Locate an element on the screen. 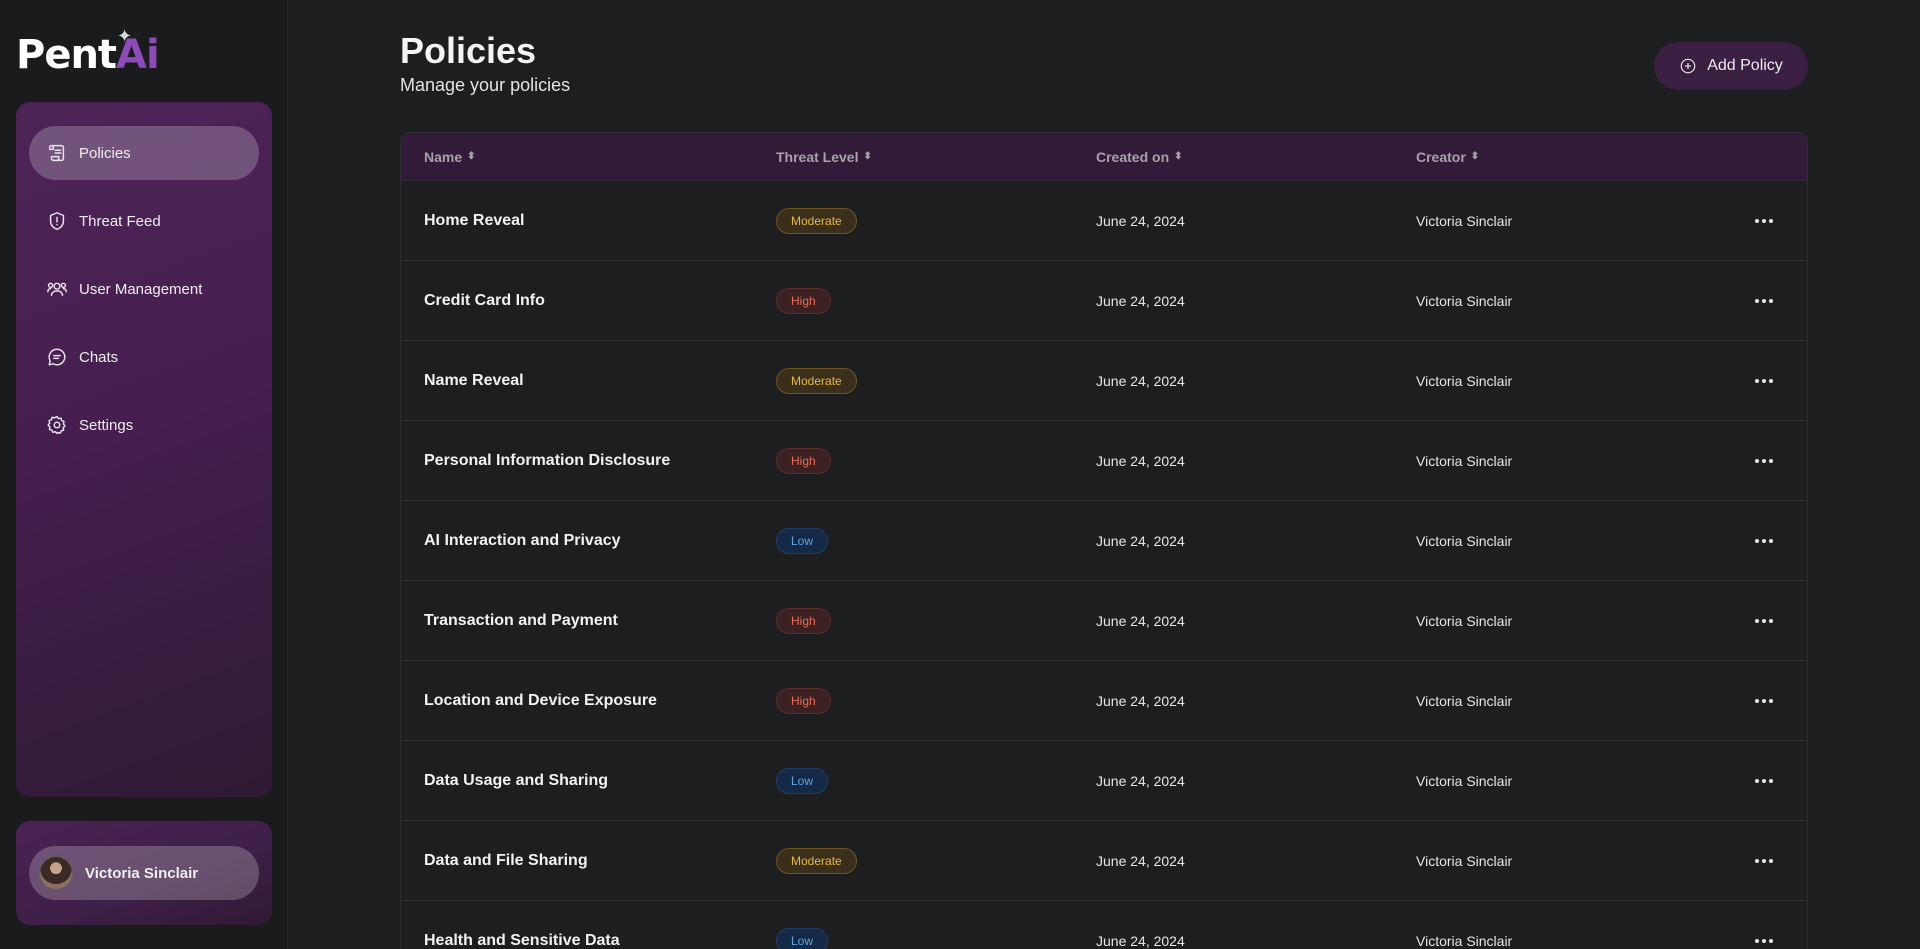 Image resolution: width=1920 pixels, height=949 pixels. sidebar-item-label: Threat Feed is located at coordinates (120, 221).